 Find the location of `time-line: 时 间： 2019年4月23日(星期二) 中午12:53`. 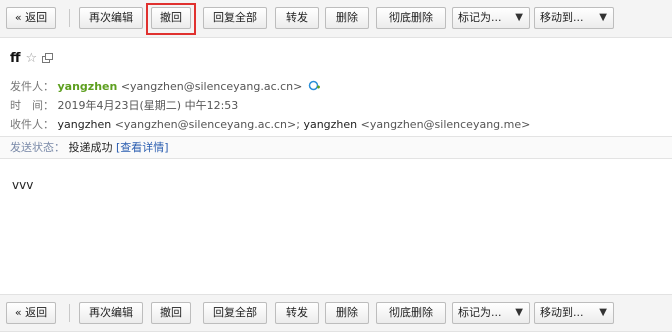

time-line: 时 间： 2019年4月23日(星期二) 中午12:53 is located at coordinates (124, 105).